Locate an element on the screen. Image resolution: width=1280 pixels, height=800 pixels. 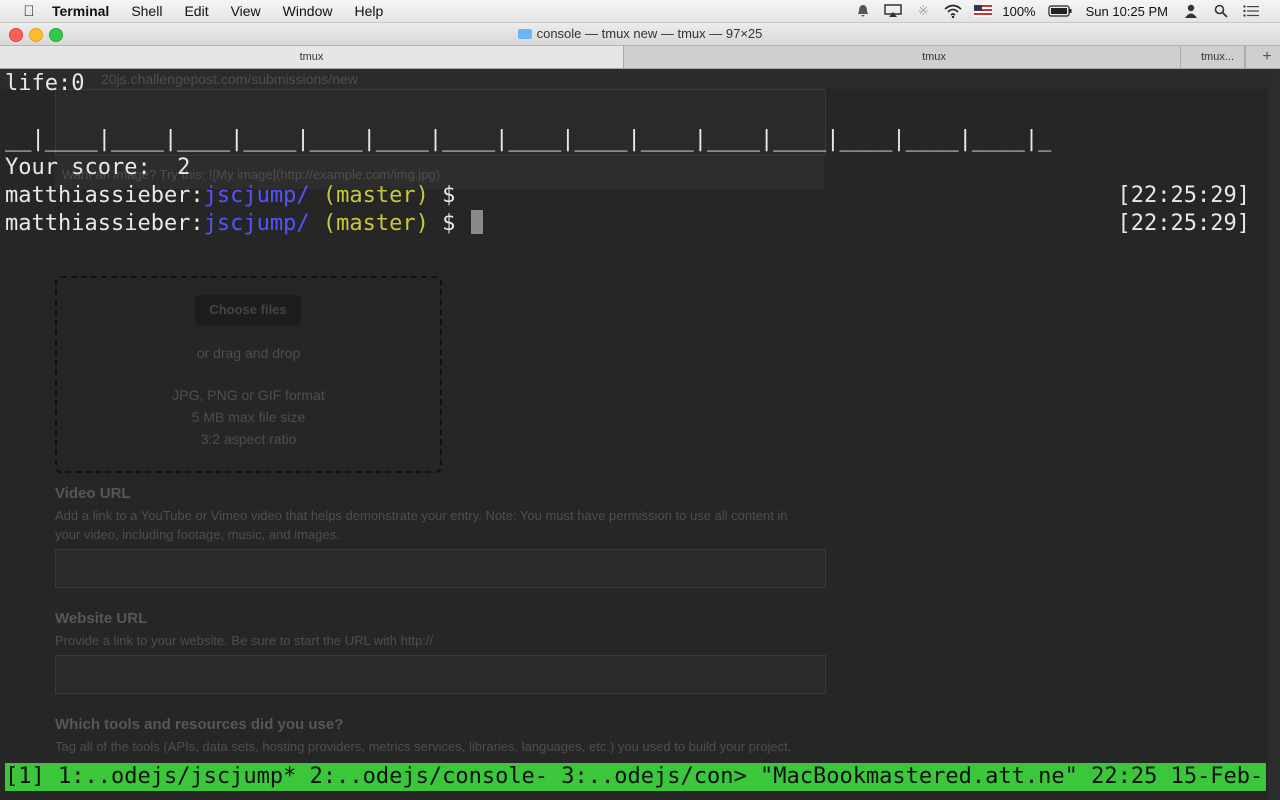
prompt-line-2: matthiassieber:jscjump/ (master) $ is located at coordinates (244, 224).